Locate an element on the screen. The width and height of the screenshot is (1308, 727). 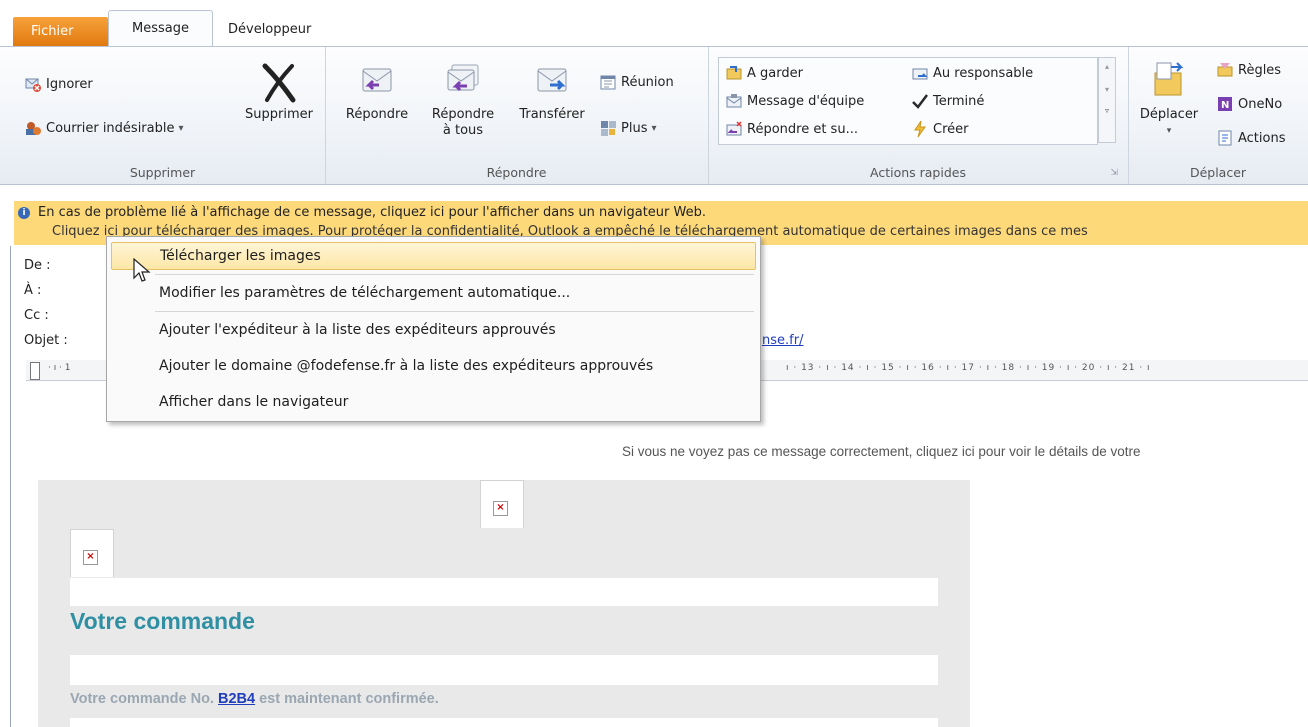
au-responsable-label: Au responsable is located at coordinates (983, 73).